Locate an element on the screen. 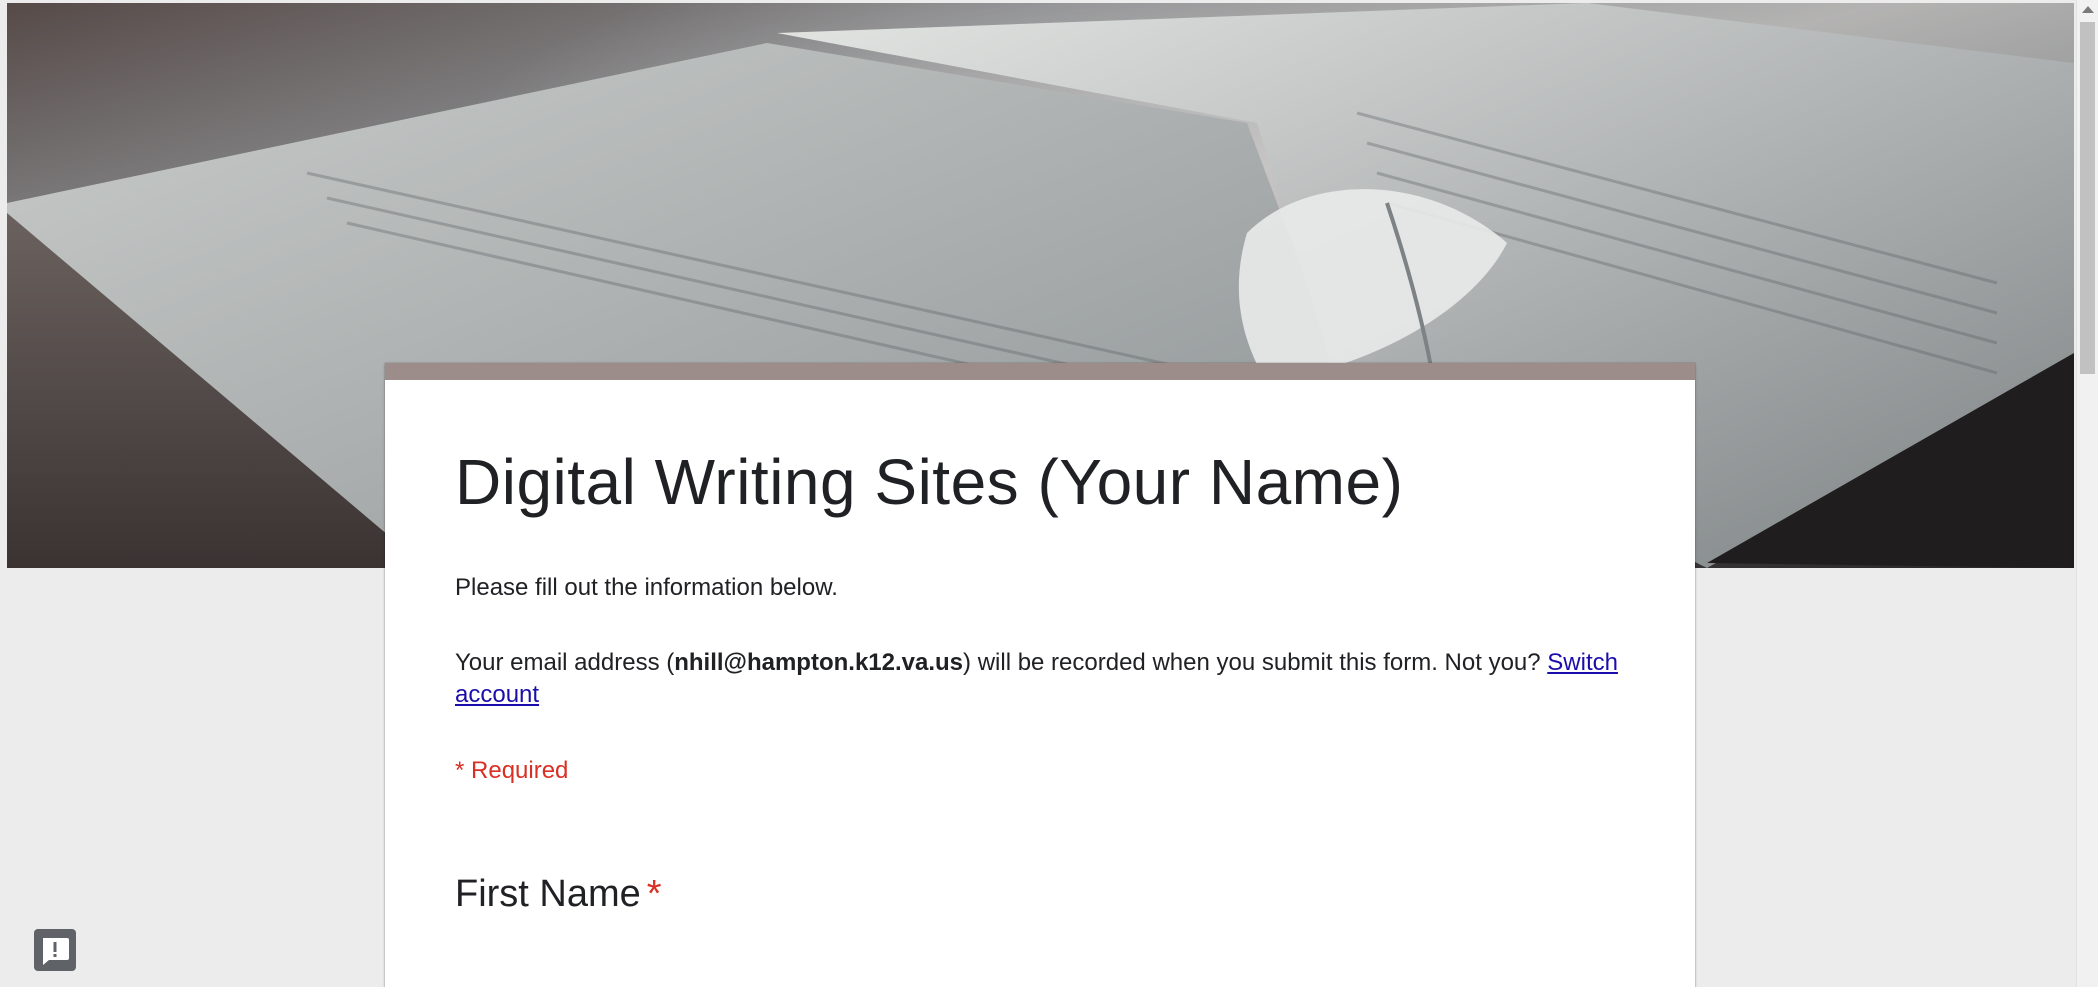 This screenshot has width=2098, height=987. card-accent-bar is located at coordinates (1040, 371).